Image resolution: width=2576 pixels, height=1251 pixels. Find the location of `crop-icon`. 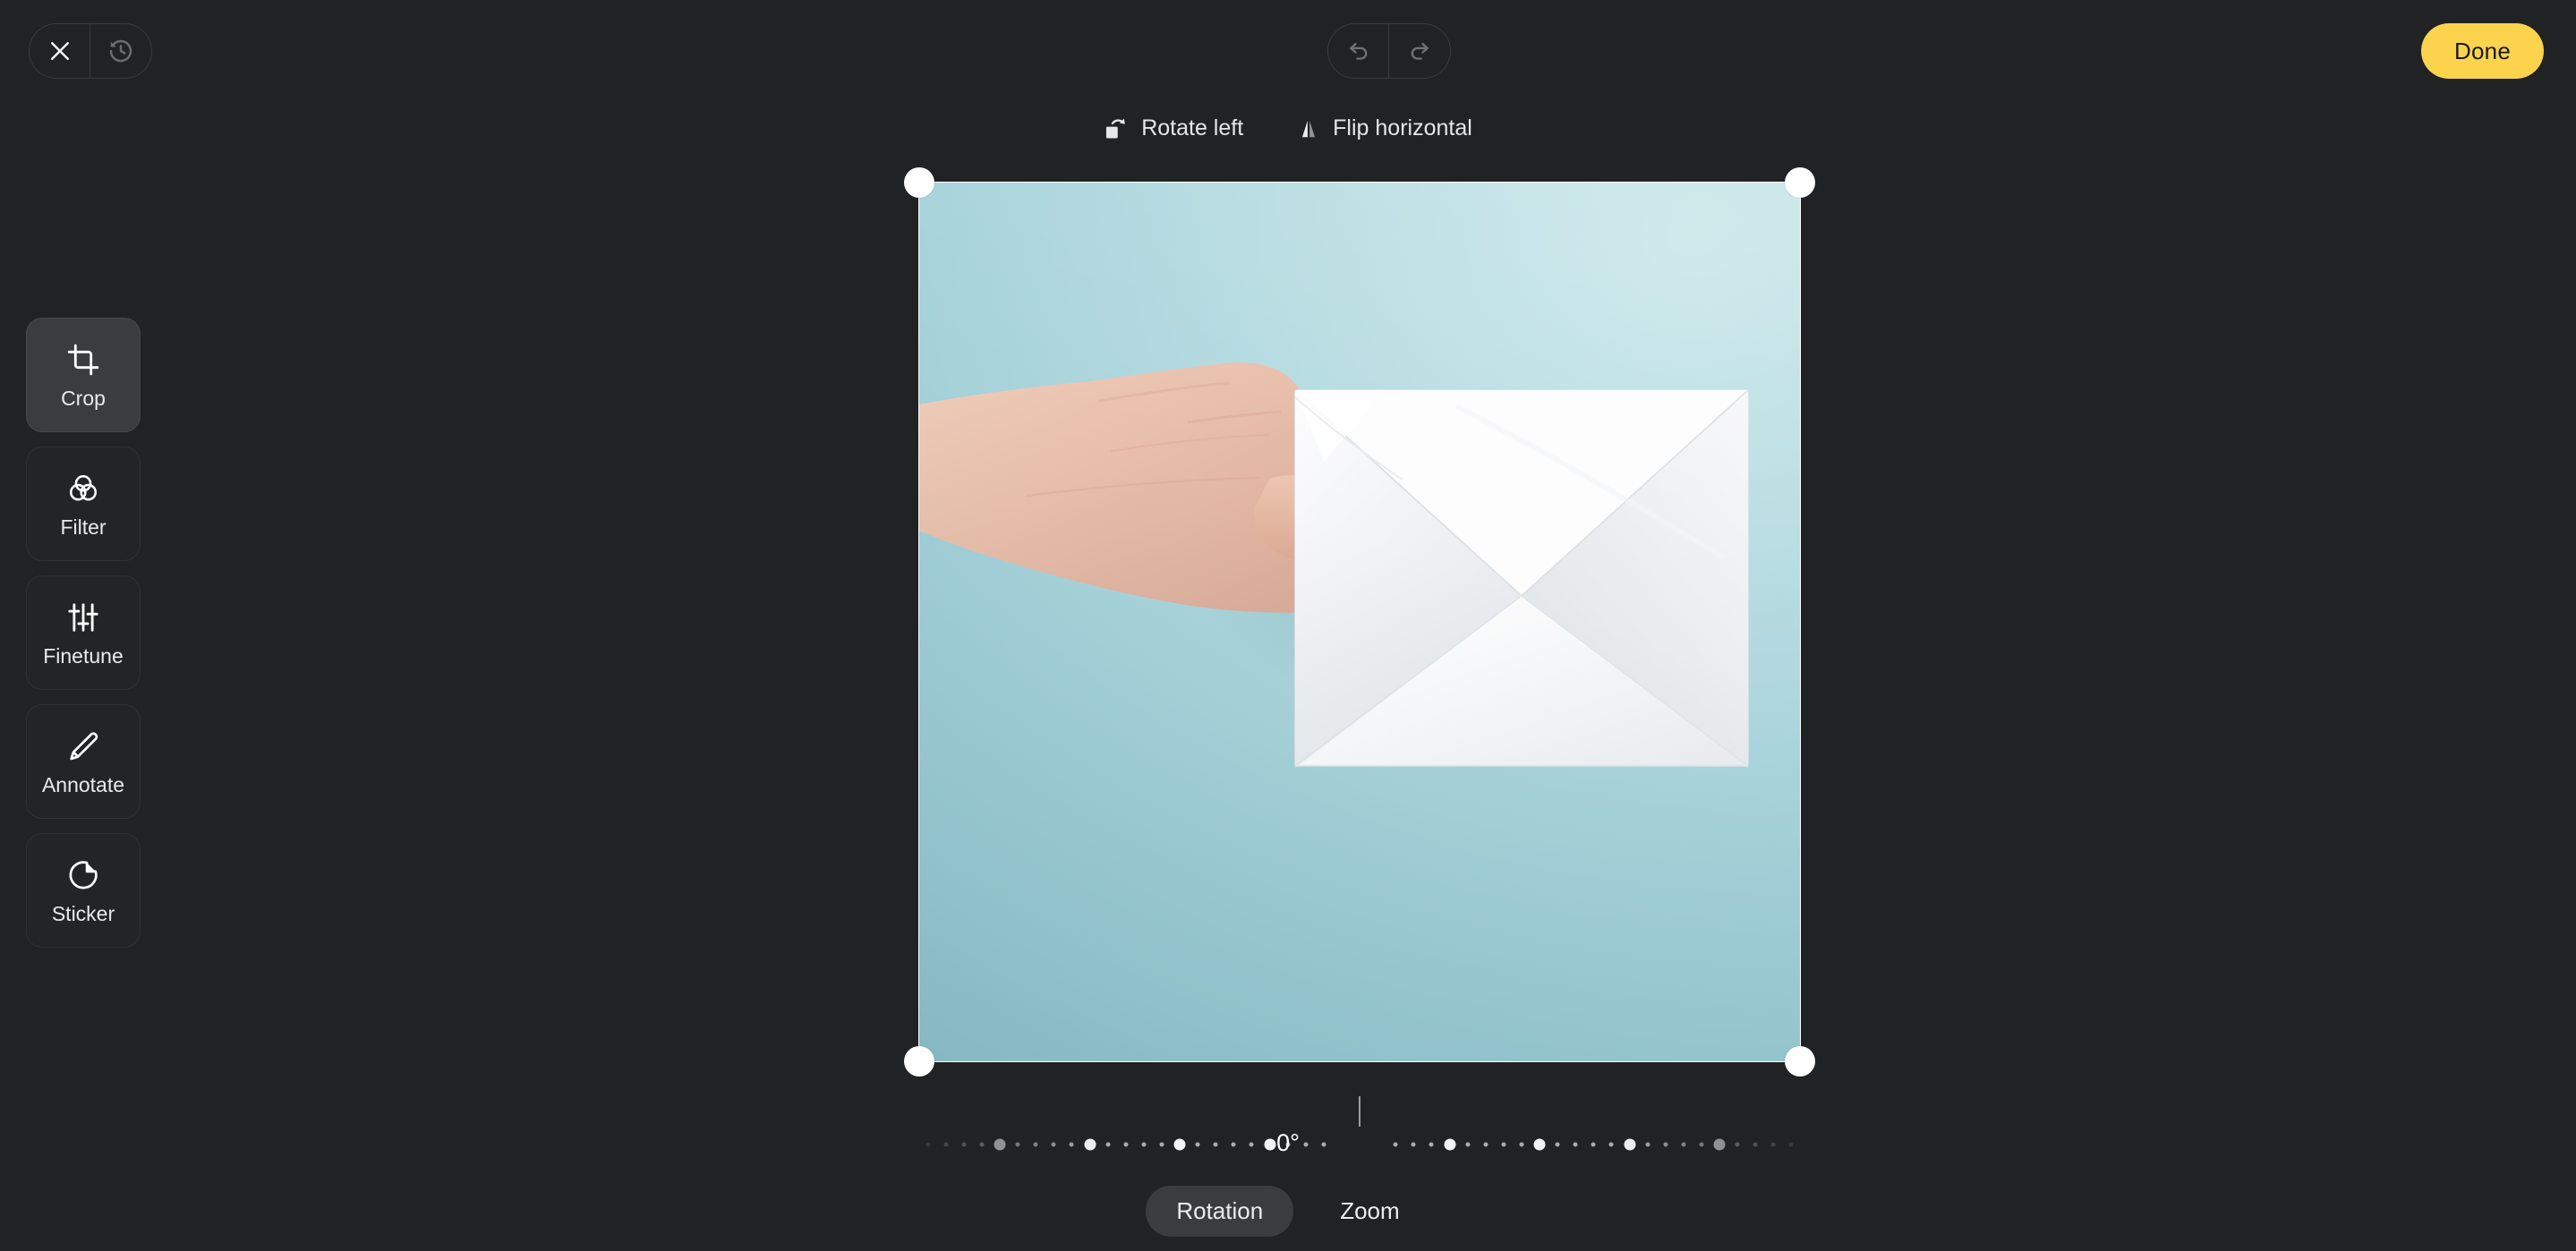

crop-icon is located at coordinates (83, 360).